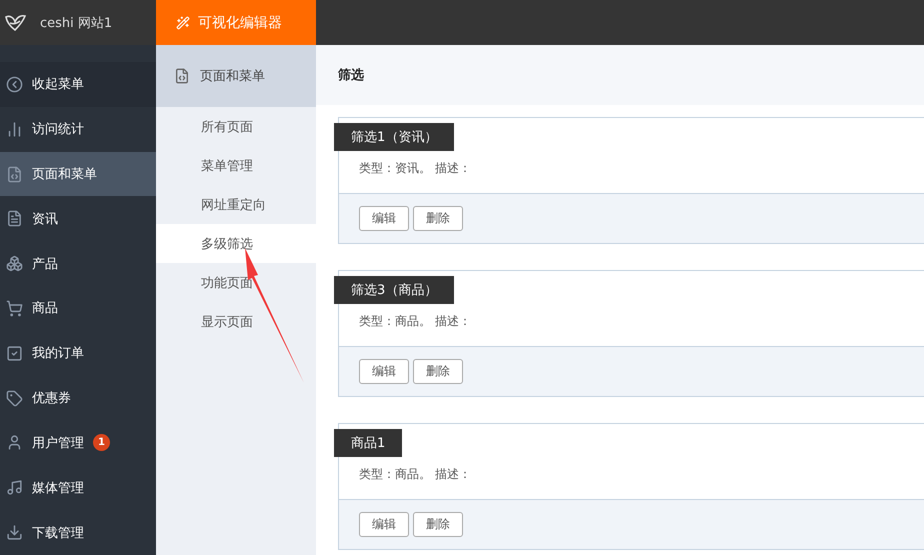 Image resolution: width=924 pixels, height=555 pixels. I want to click on subnav-item: 显示页面, so click(236, 321).